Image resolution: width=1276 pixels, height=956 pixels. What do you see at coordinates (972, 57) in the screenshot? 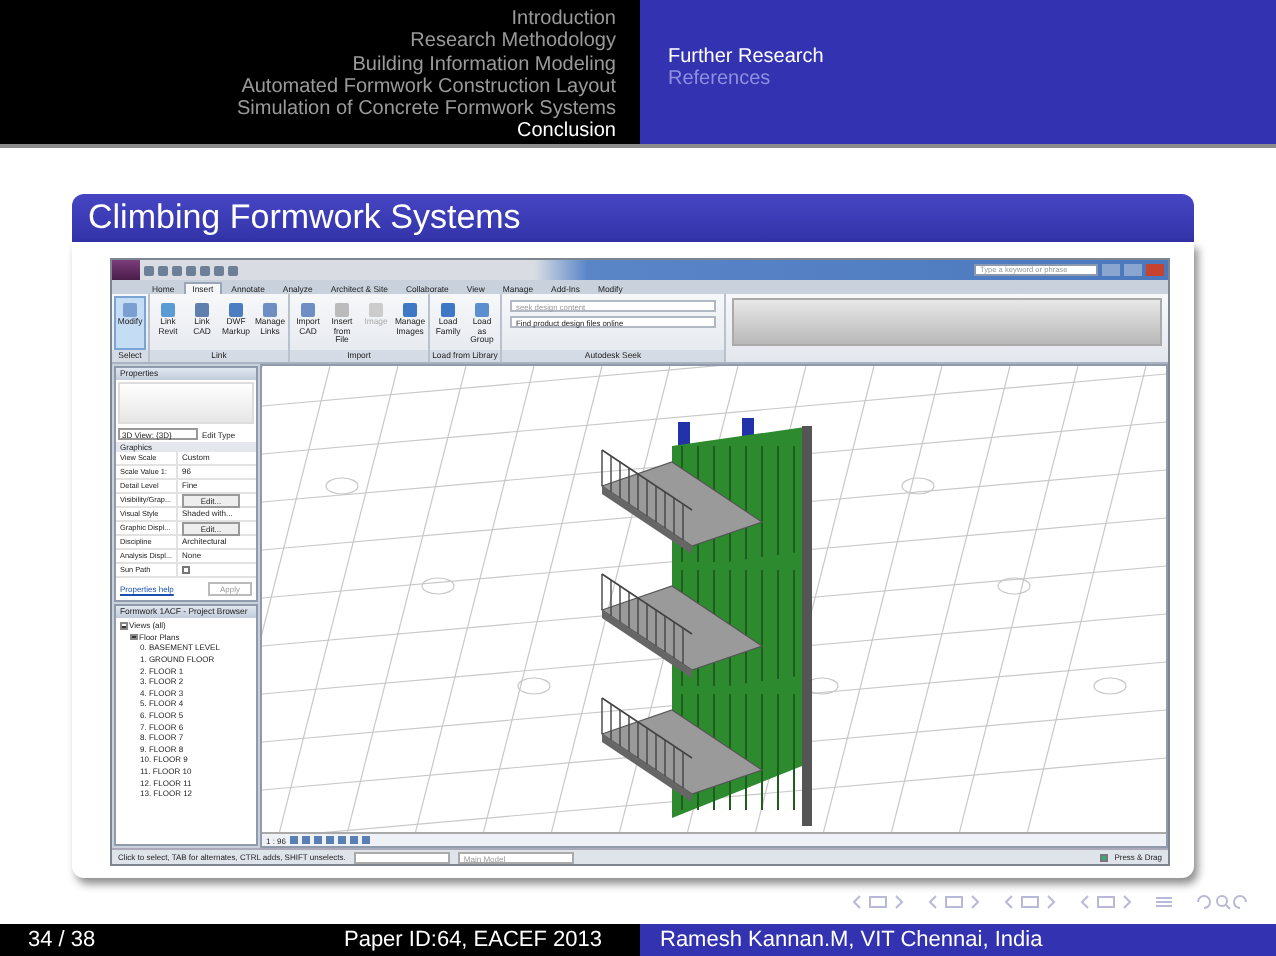
I see `subsection-link: Further Research` at bounding box center [972, 57].